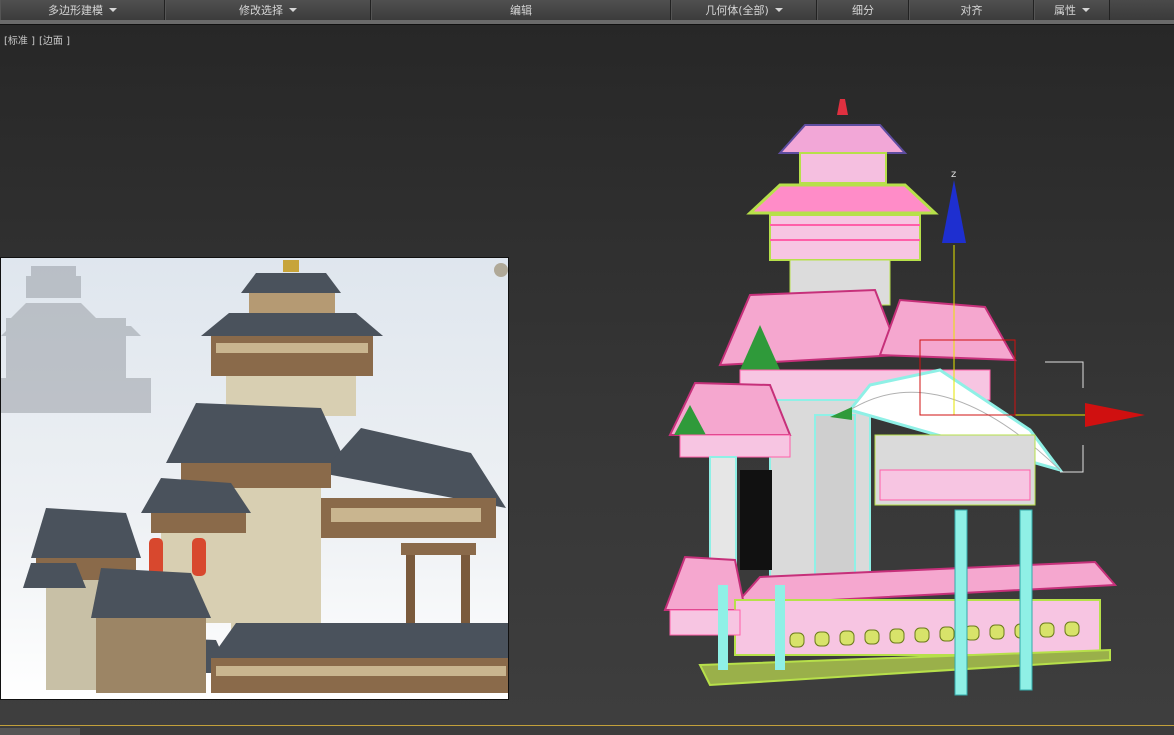  Describe the element at coordinates (54, 41) in the screenshot. I see `viewport-shading-menu: [边面 ]` at that location.